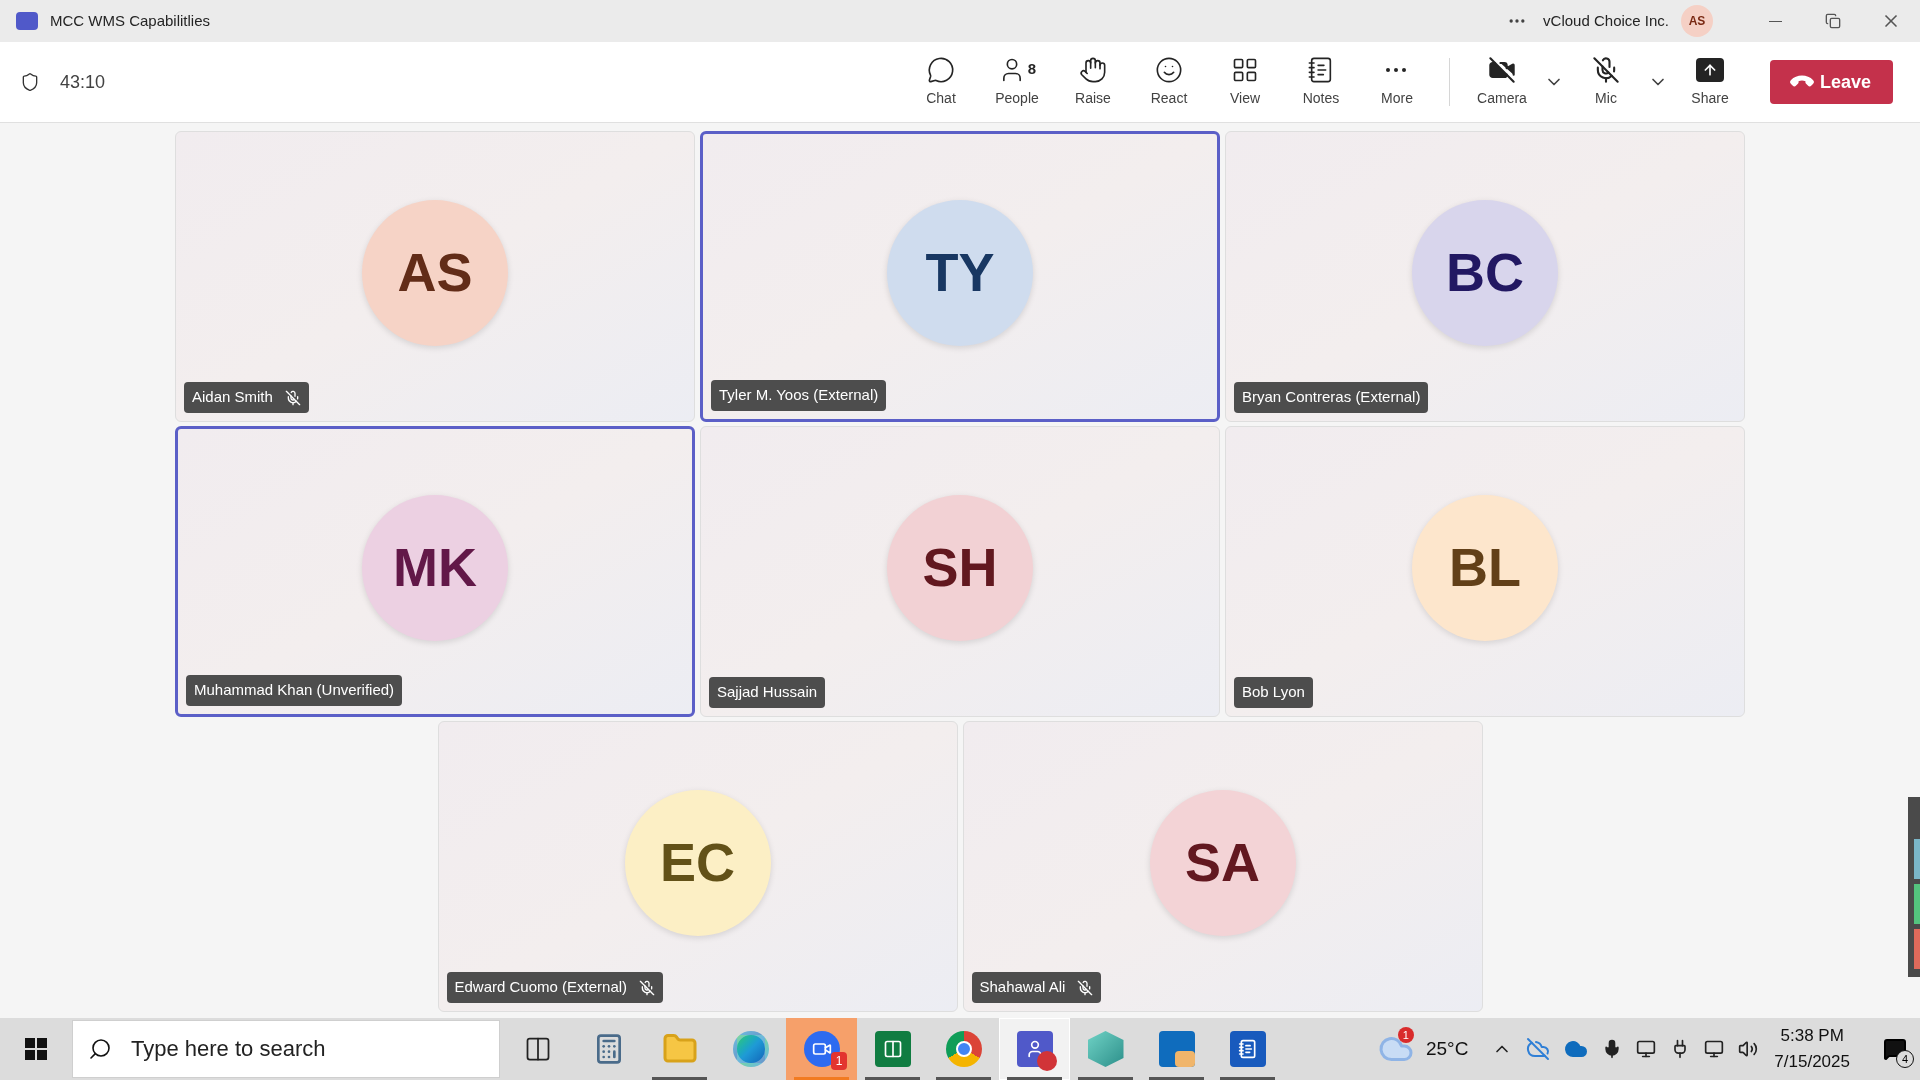 The height and width of the screenshot is (1080, 1920). I want to click on account-name: vCloud Choice Inc., so click(1606, 20).